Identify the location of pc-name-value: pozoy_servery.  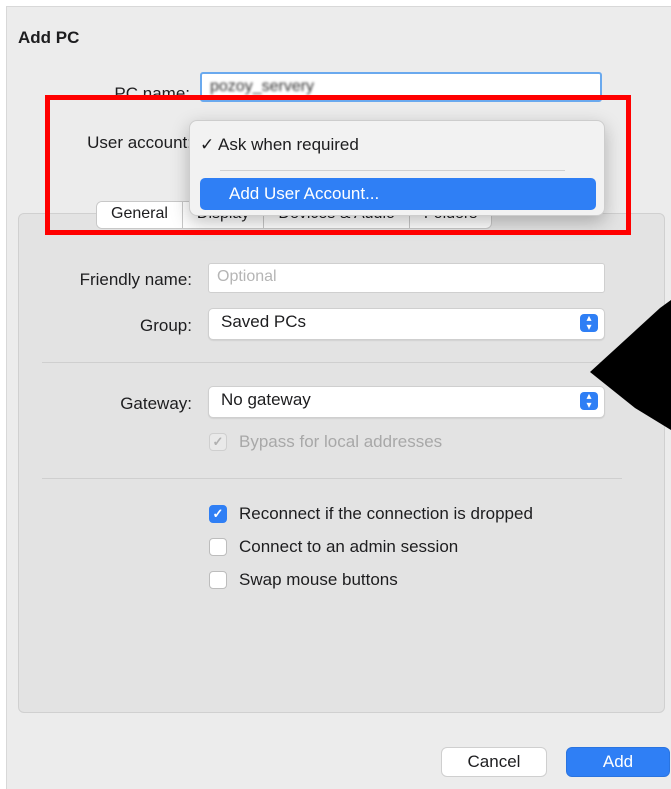
(262, 86).